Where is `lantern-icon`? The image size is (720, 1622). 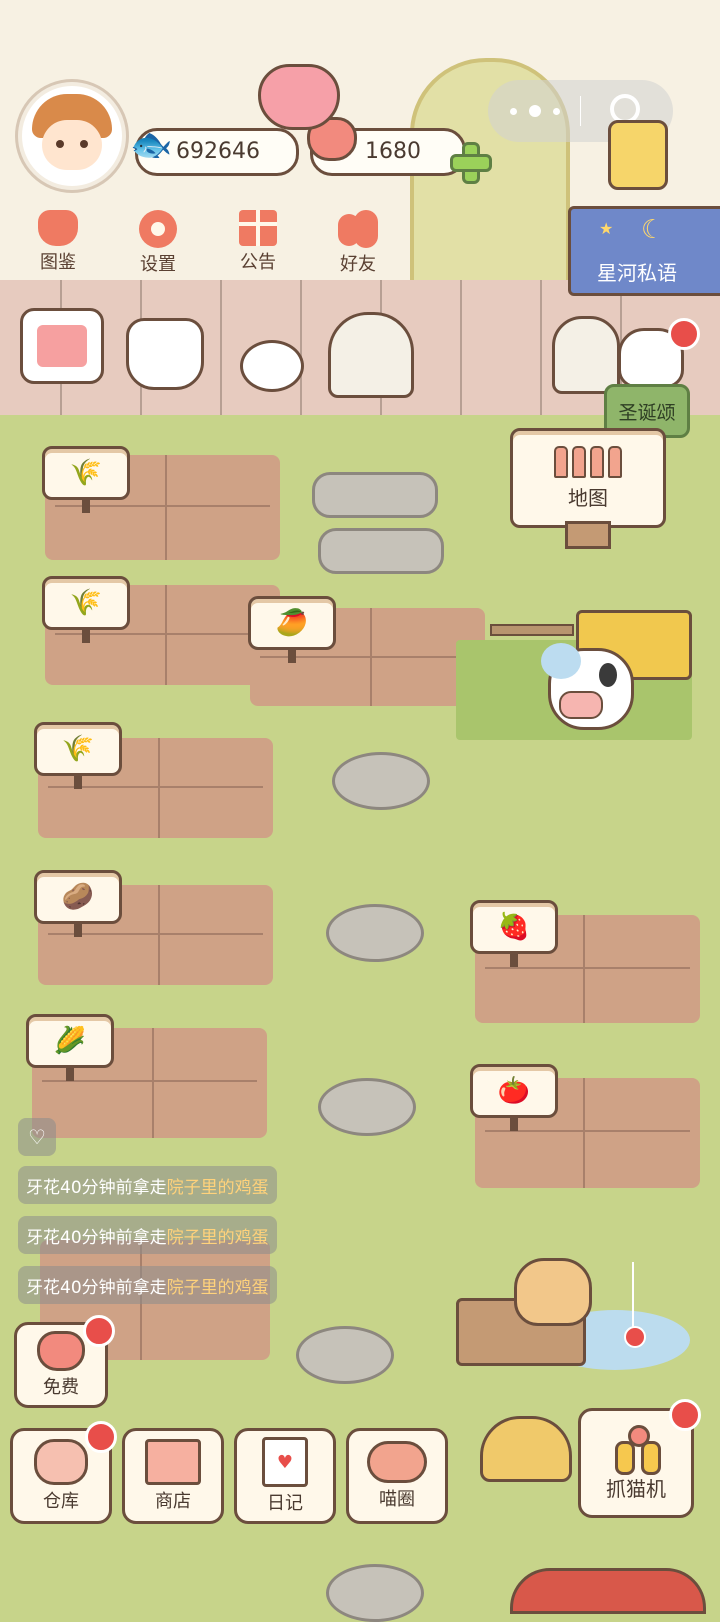 lantern-icon is located at coordinates (638, 155).